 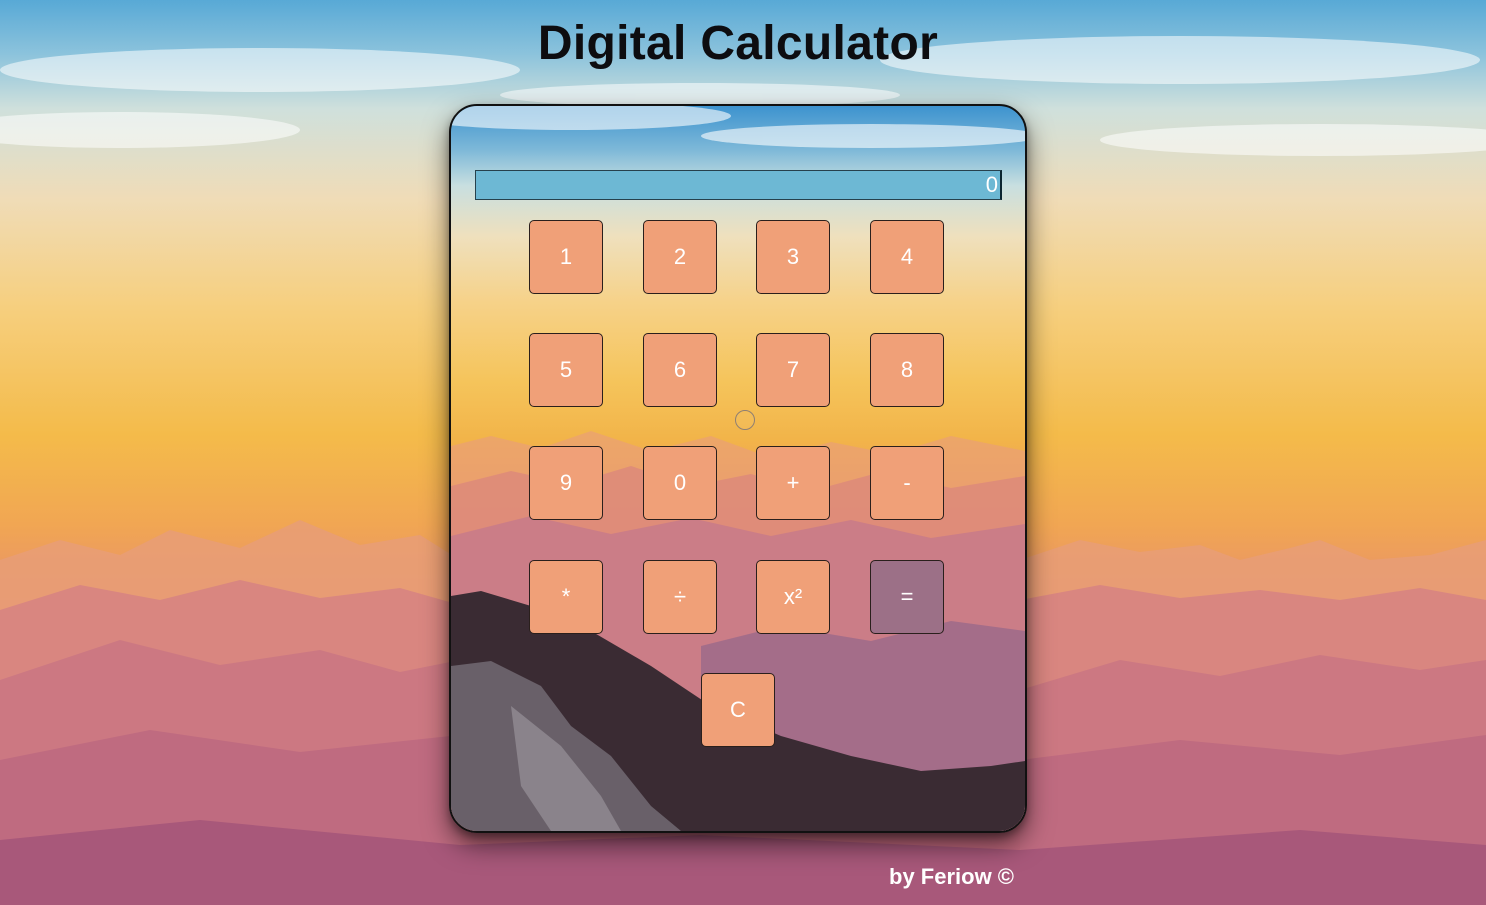 I want to click on author-credit: by Feriow ©, so click(x=952, y=876).